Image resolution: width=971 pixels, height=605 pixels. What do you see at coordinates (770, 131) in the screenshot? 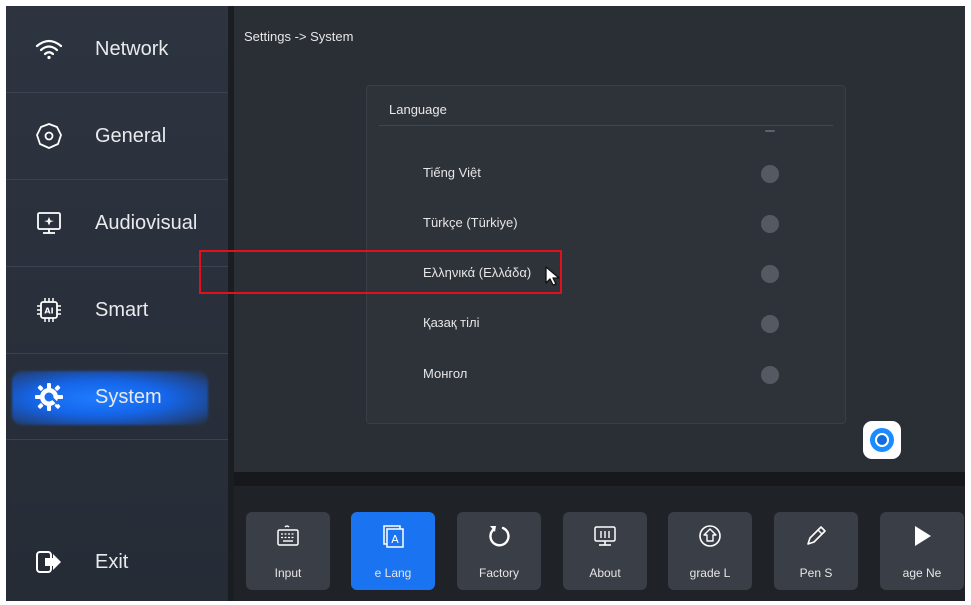
I see `scrollbar` at bounding box center [770, 131].